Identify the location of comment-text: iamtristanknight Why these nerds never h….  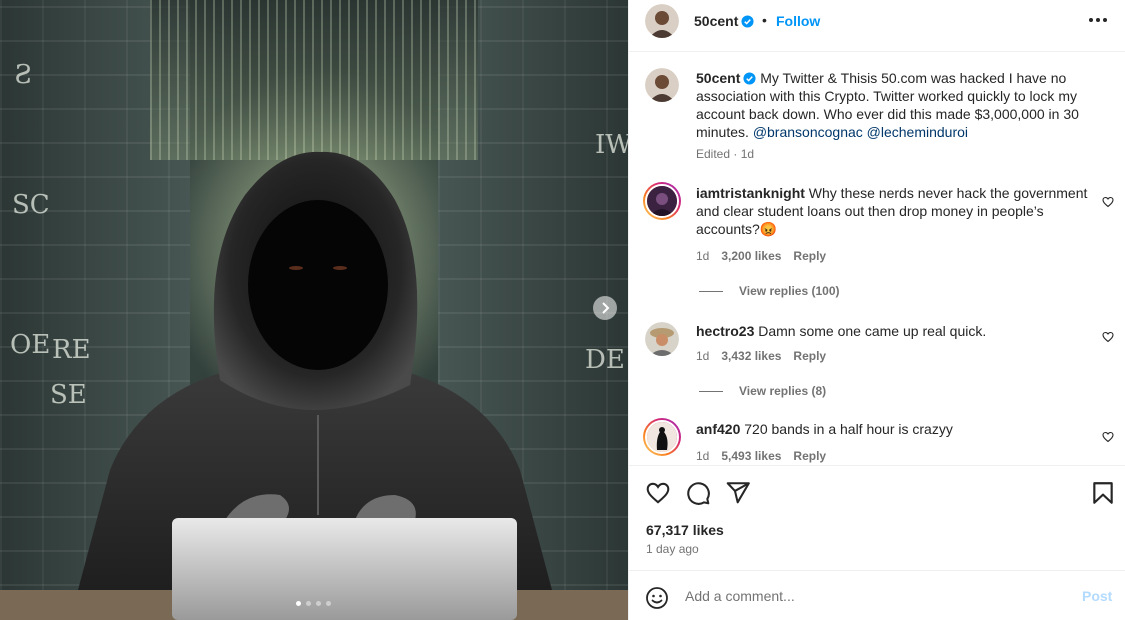
(896, 211).